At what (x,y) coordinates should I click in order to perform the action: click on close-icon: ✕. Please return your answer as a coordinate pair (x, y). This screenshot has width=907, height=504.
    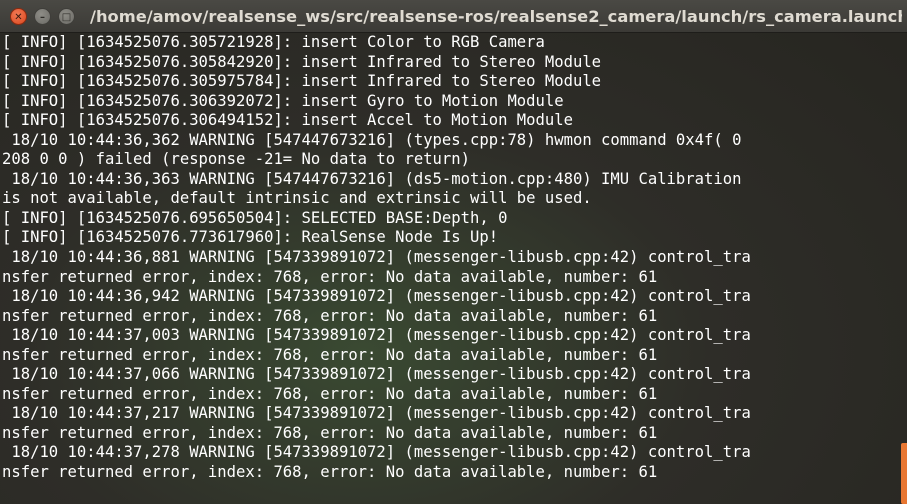
    Looking at the image, I should click on (18, 17).